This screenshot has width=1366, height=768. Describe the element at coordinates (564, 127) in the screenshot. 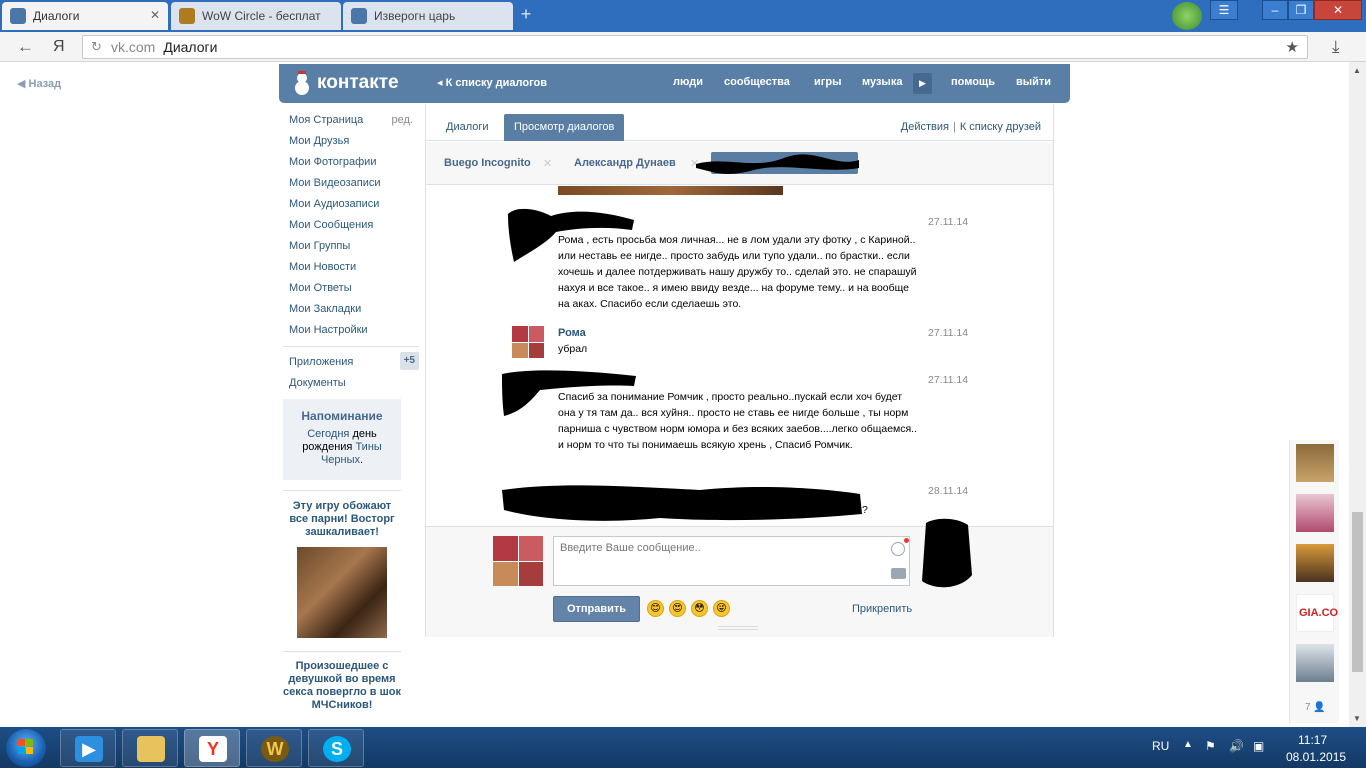

I see `tab-view-dialogs: Просмотр диалогов` at that location.